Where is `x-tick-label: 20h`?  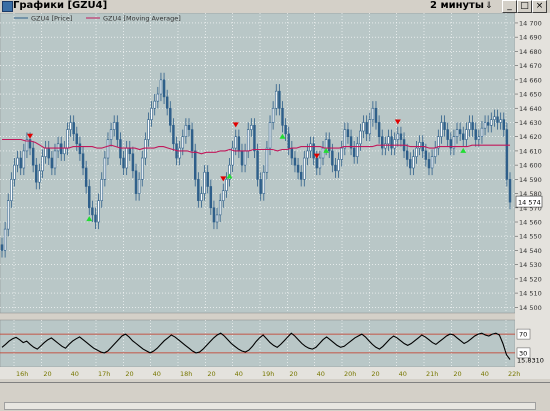
x-tick-label: 20h is located at coordinates (350, 374).